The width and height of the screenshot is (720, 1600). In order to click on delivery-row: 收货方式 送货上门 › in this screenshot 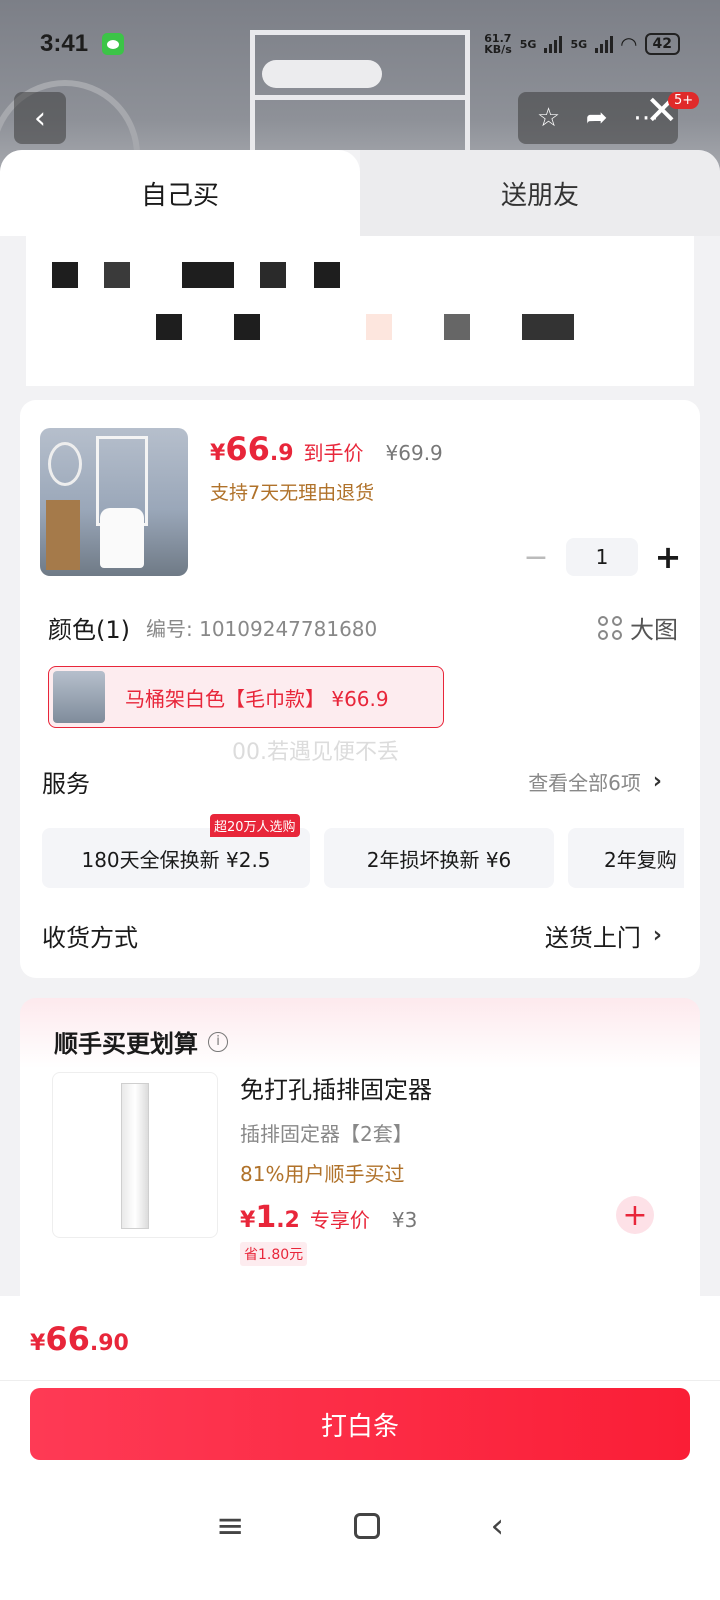, I will do `click(352, 935)`.